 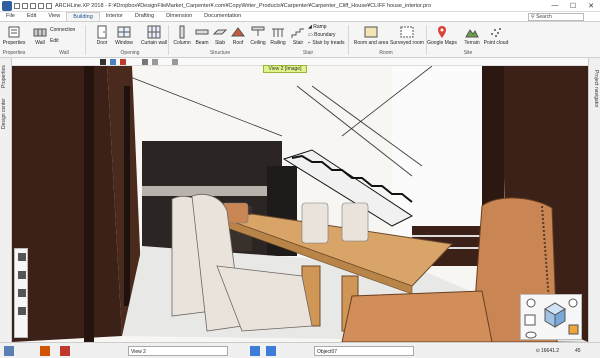 What do you see at coordinates (222, 16) in the screenshot?
I see `tab-documentation: Documentation` at bounding box center [222, 16].